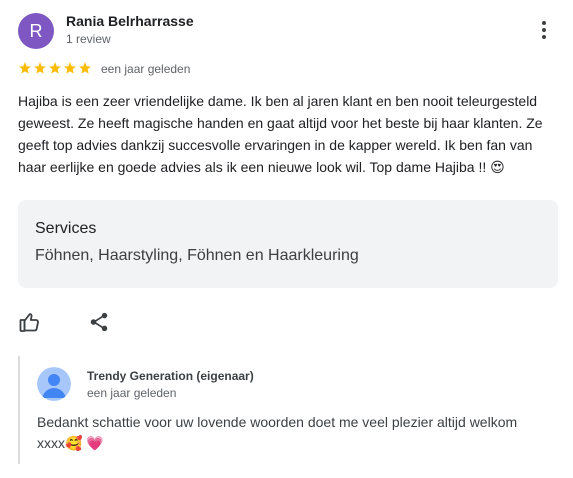  I want to click on thumbs-up-icon, so click(29, 322).